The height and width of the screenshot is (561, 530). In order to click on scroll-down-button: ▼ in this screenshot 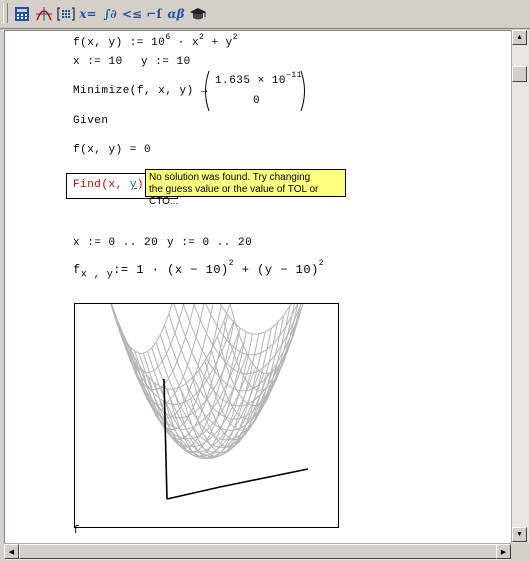, I will do `click(519, 534)`.